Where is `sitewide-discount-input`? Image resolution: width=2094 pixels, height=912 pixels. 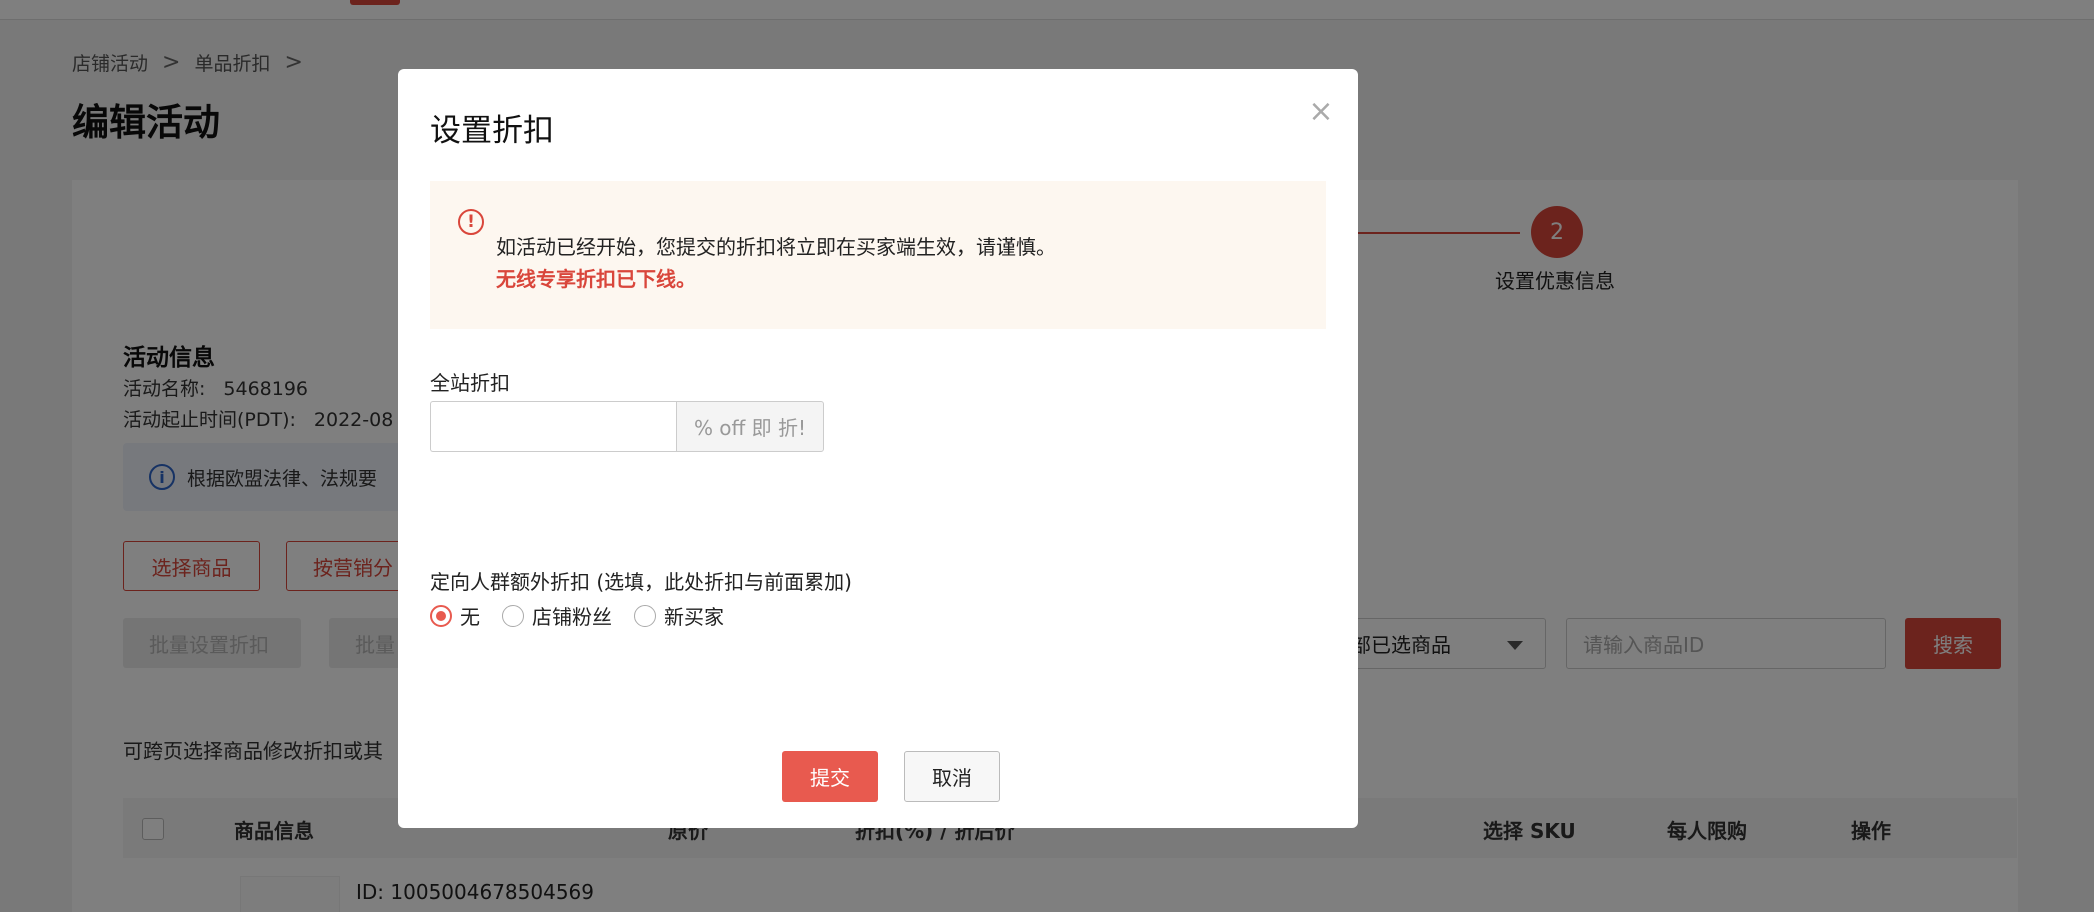
sitewide-discount-input is located at coordinates (553, 426).